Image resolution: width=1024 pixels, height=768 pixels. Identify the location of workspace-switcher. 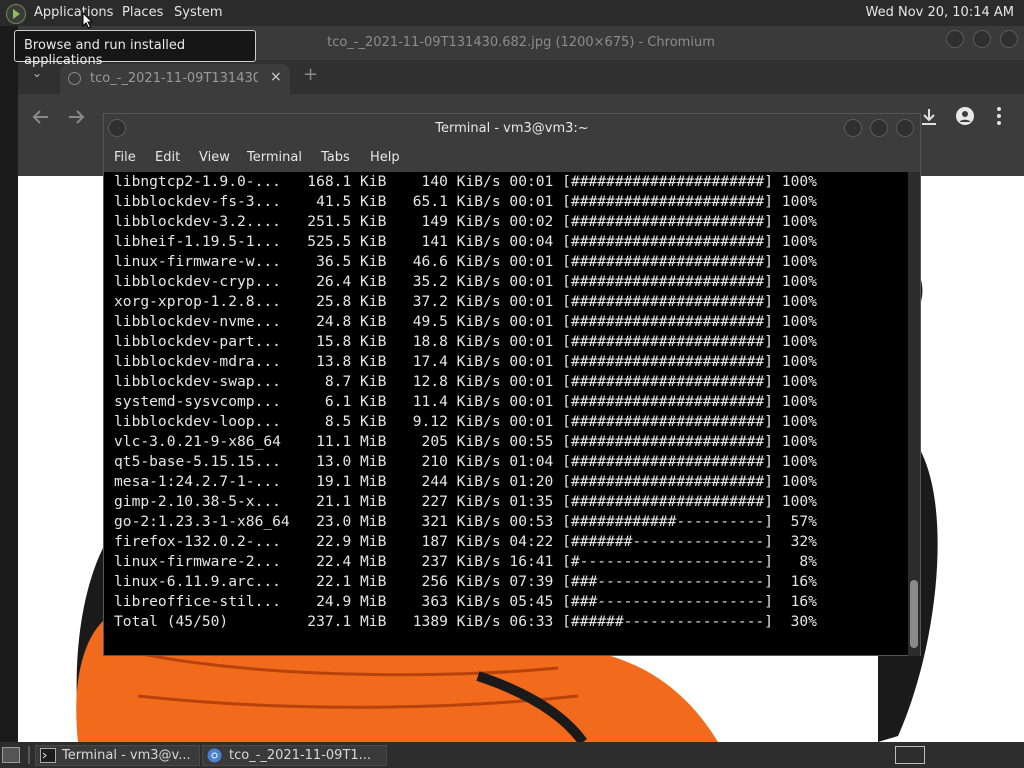
(910, 755).